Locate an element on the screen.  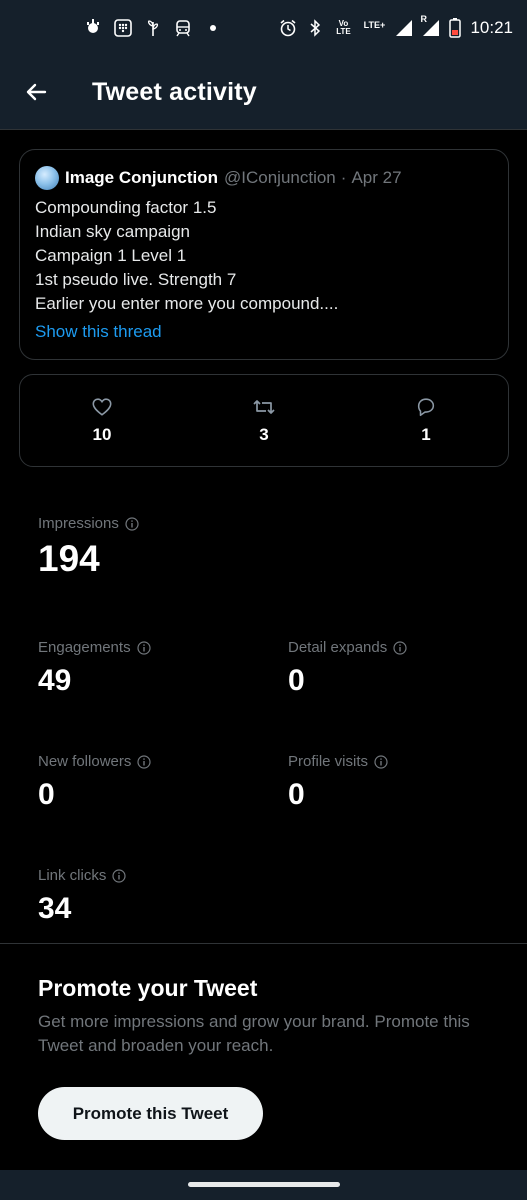
bluetooth-icon is located at coordinates (315, 28).